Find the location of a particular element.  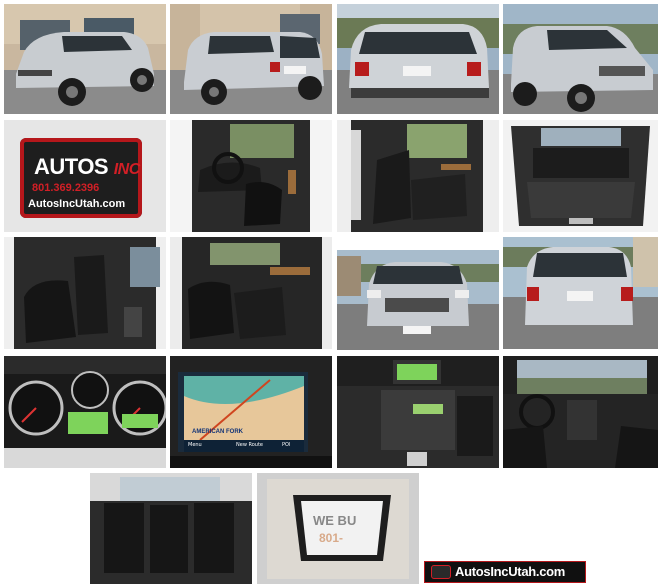

photo-exterior-rear-left is located at coordinates (251, 59).